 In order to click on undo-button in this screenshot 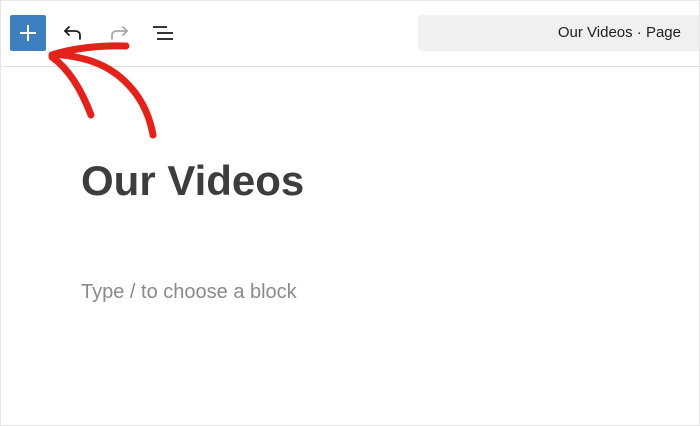, I will do `click(73, 33)`.